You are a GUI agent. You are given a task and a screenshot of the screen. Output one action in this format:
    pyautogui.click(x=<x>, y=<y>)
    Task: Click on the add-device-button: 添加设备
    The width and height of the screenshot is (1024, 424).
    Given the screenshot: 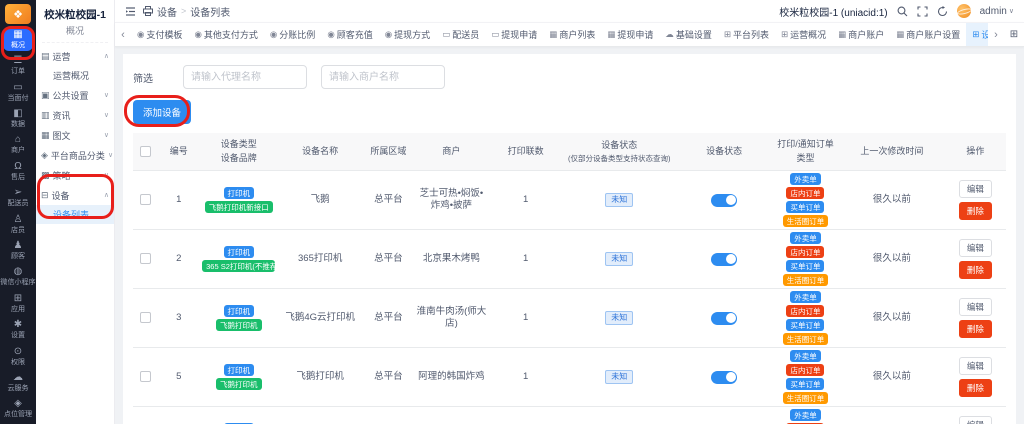 What is the action you would take?
    pyautogui.click(x=162, y=112)
    